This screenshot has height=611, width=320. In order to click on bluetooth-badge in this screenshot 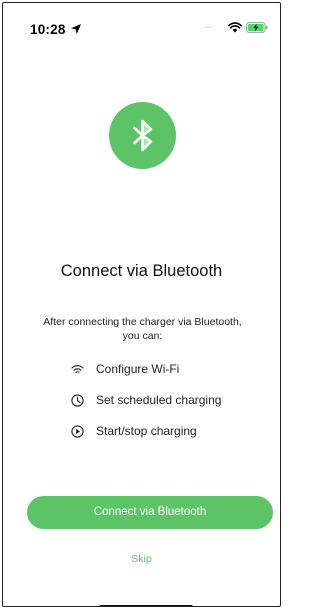, I will do `click(142, 135)`.